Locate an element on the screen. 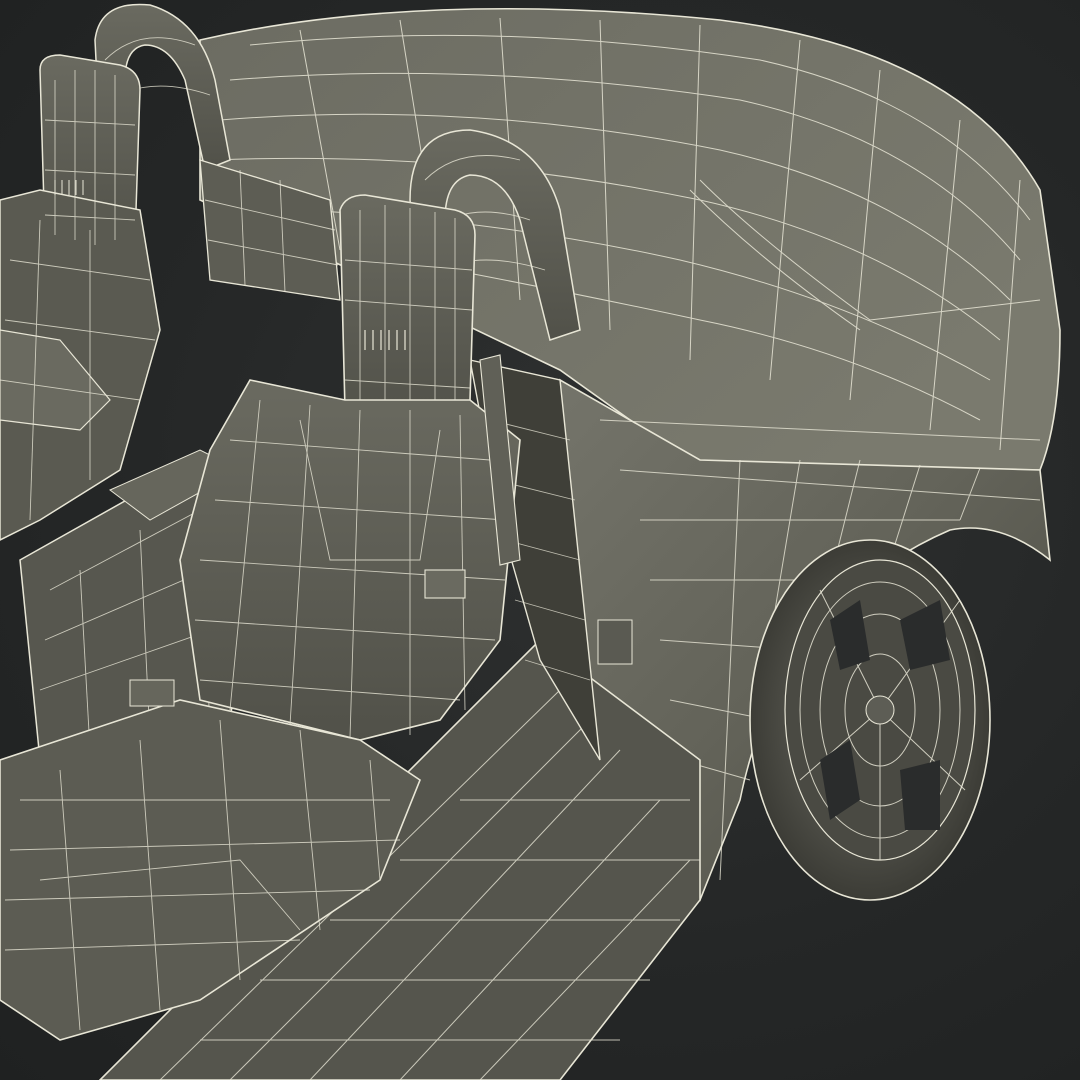  belt-anchor is located at coordinates (152, 693).